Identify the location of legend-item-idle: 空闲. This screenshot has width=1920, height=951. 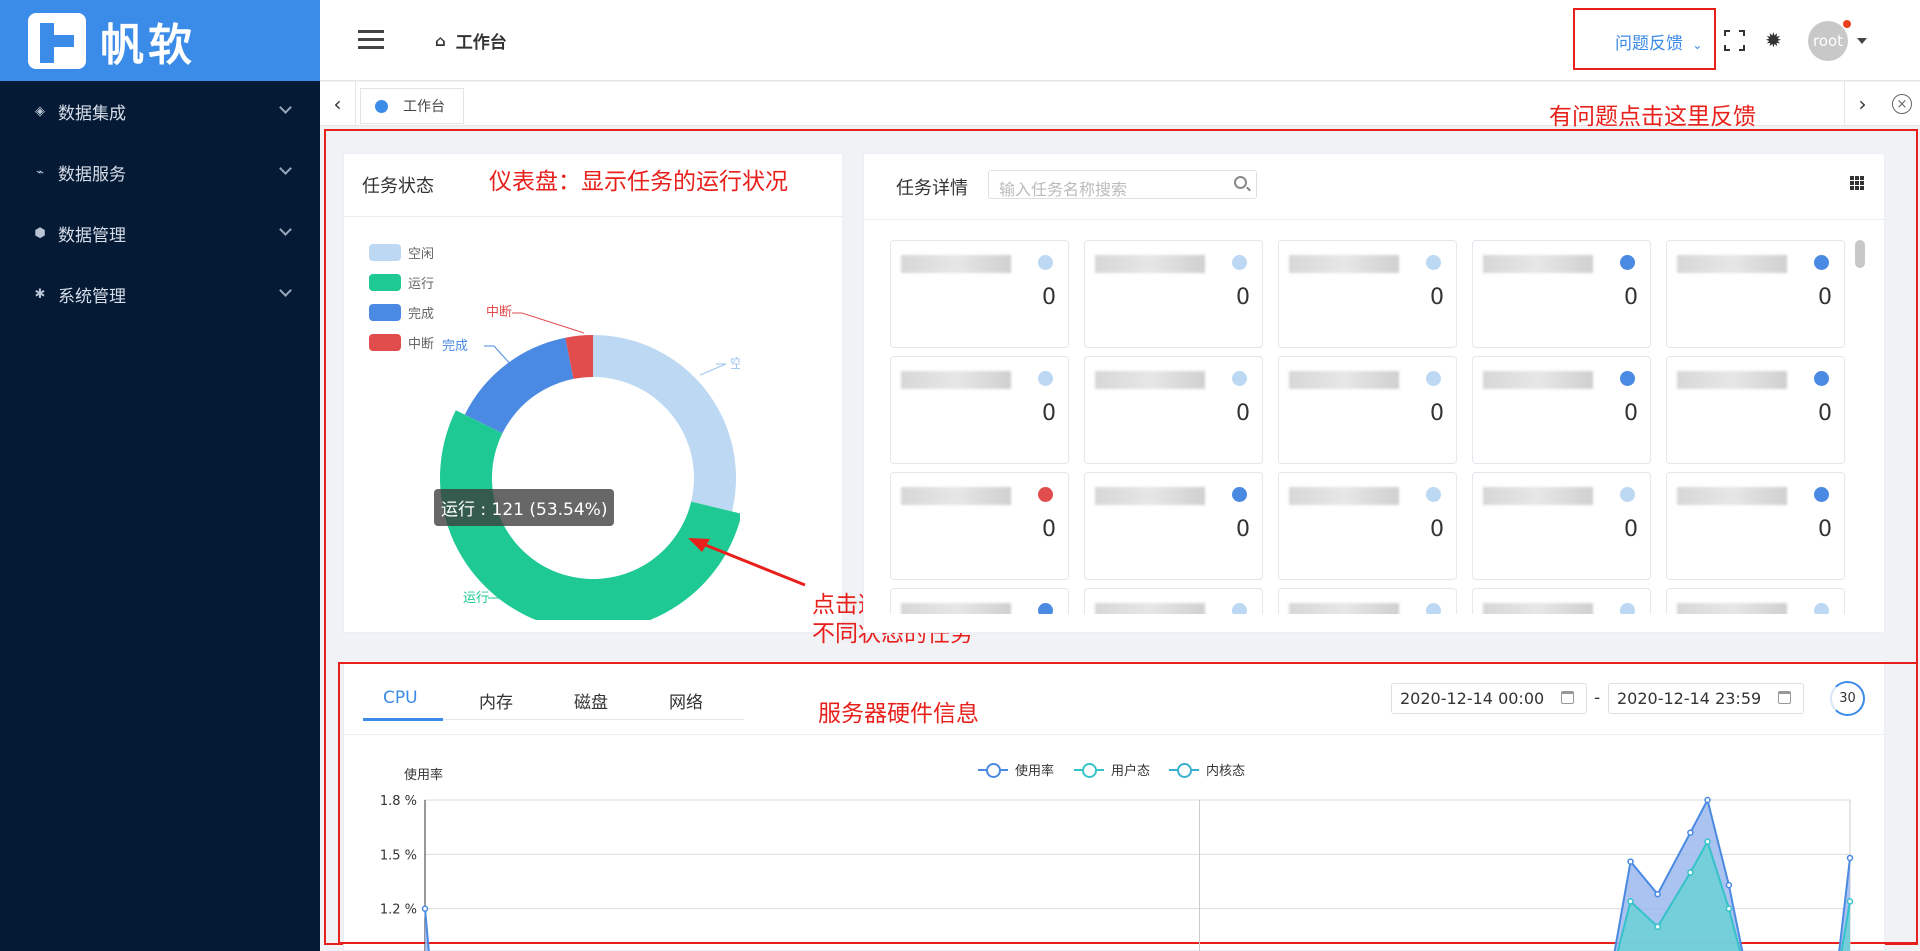
(401, 252).